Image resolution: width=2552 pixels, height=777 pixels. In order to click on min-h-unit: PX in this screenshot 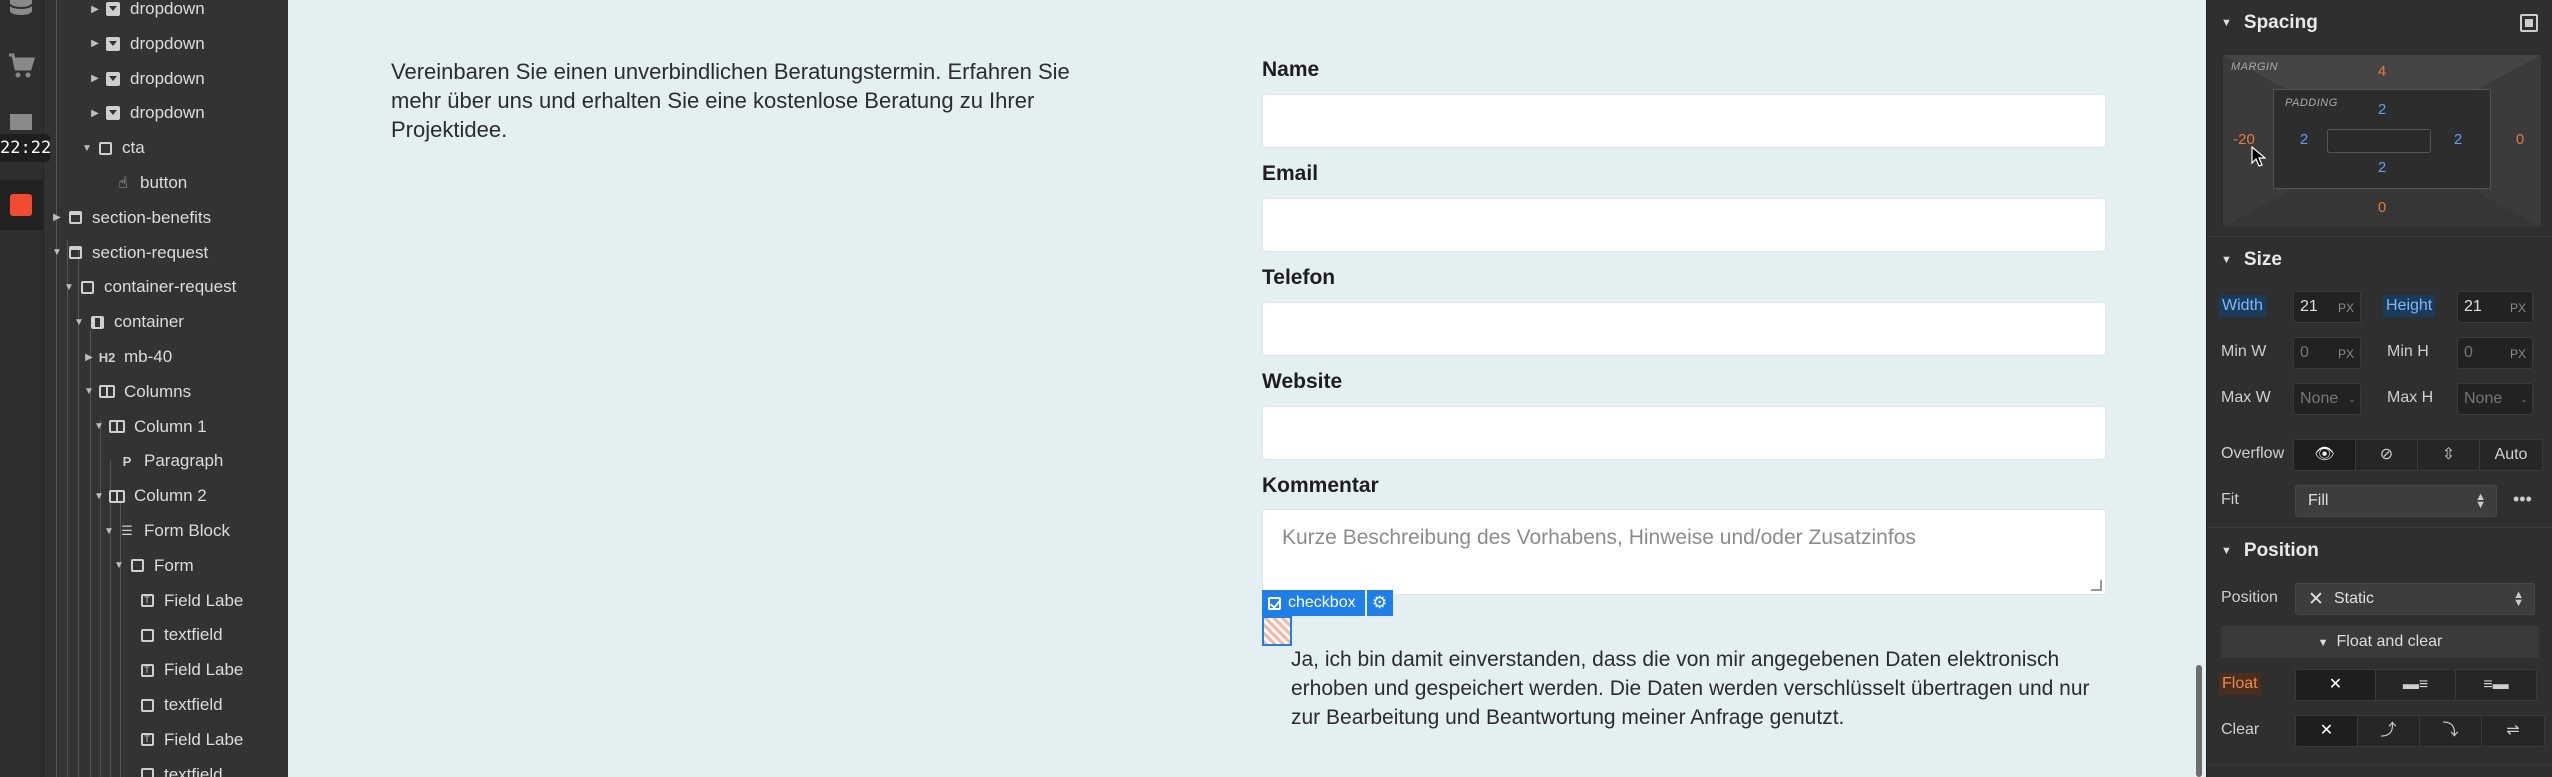, I will do `click(2518, 354)`.